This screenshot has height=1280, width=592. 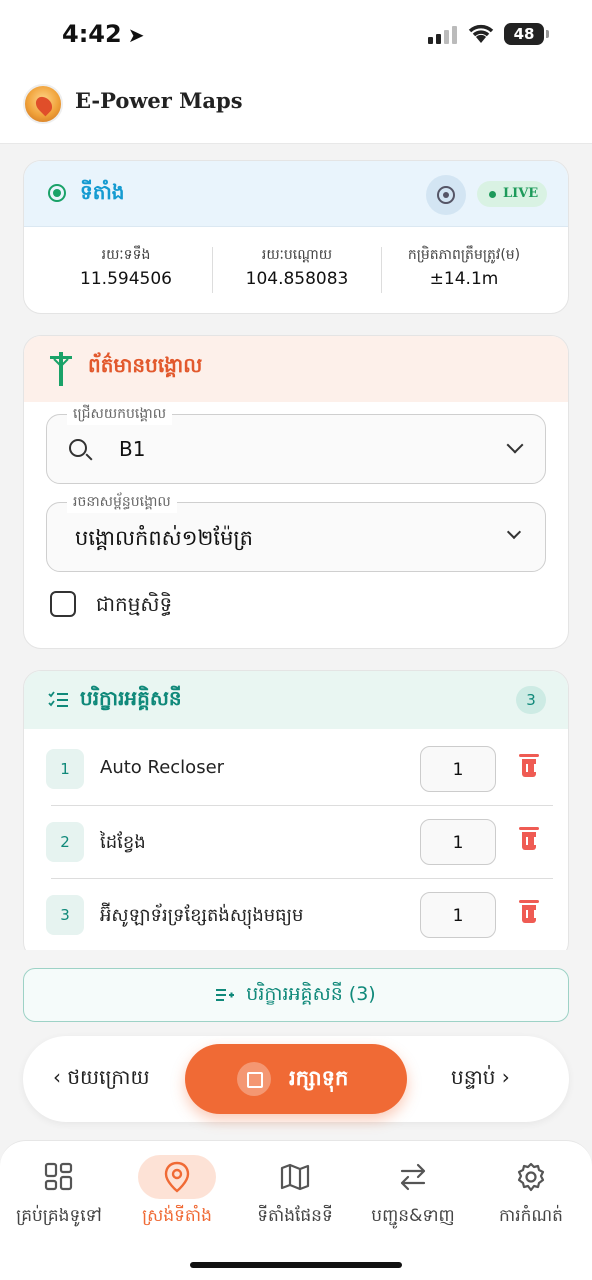 I want to click on equipment-index: 3, so click(x=65, y=915).